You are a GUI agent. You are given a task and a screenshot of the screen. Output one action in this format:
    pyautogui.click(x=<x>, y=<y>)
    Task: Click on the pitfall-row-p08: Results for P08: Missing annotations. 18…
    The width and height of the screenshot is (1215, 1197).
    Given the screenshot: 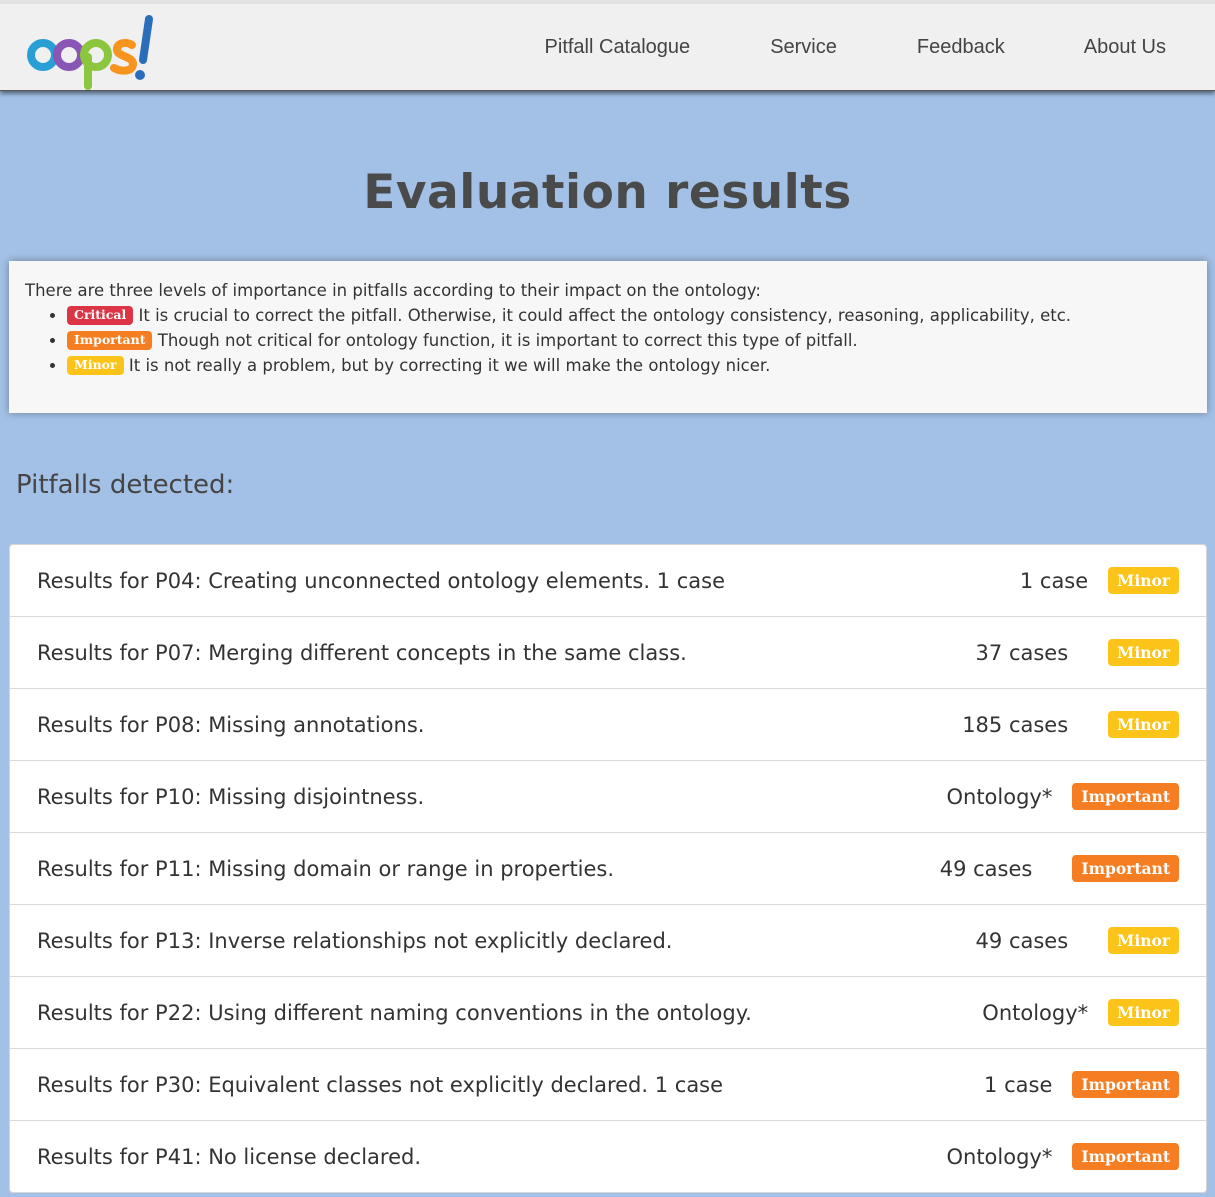 What is the action you would take?
    pyautogui.click(x=608, y=725)
    